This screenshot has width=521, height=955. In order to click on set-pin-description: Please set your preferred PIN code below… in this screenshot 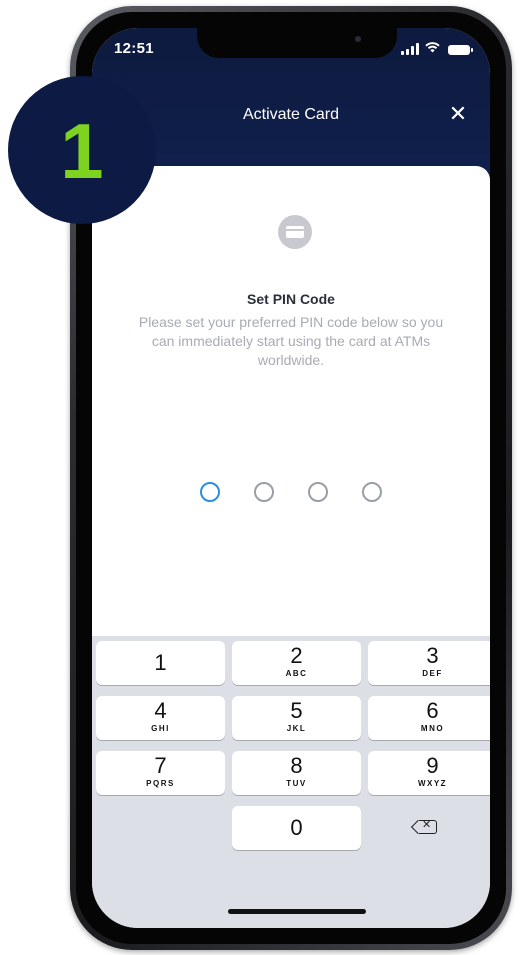, I will do `click(291, 341)`.